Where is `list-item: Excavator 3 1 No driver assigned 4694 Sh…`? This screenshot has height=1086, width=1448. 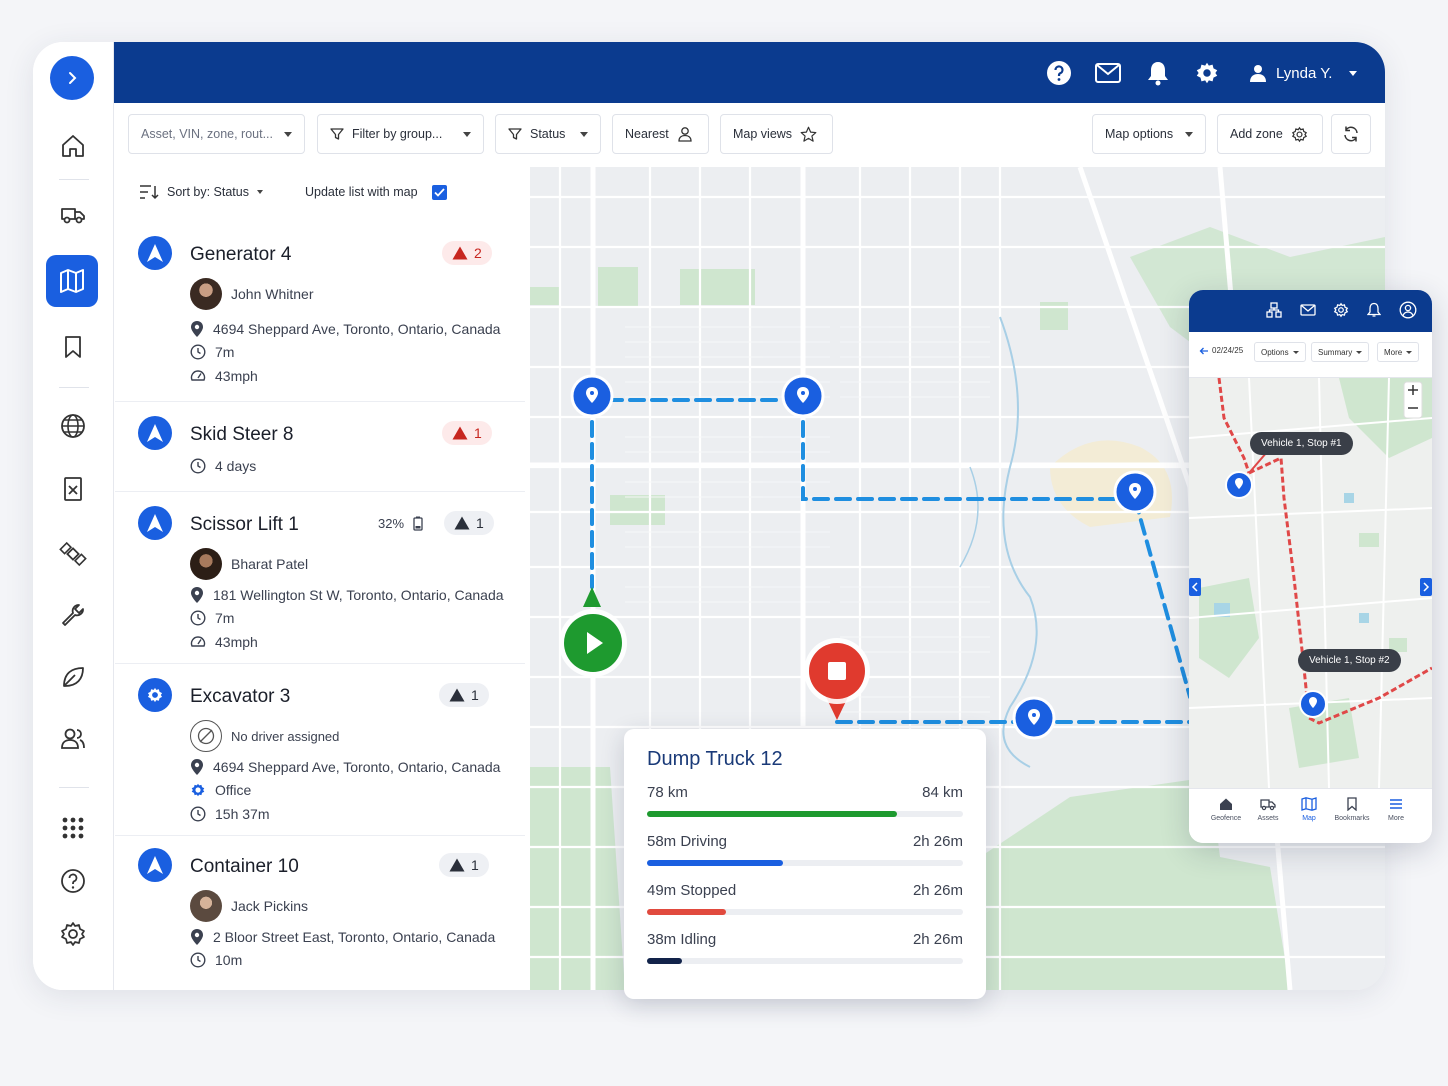
list-item: Excavator 3 1 No driver assigned 4694 Sh… is located at coordinates (320, 750).